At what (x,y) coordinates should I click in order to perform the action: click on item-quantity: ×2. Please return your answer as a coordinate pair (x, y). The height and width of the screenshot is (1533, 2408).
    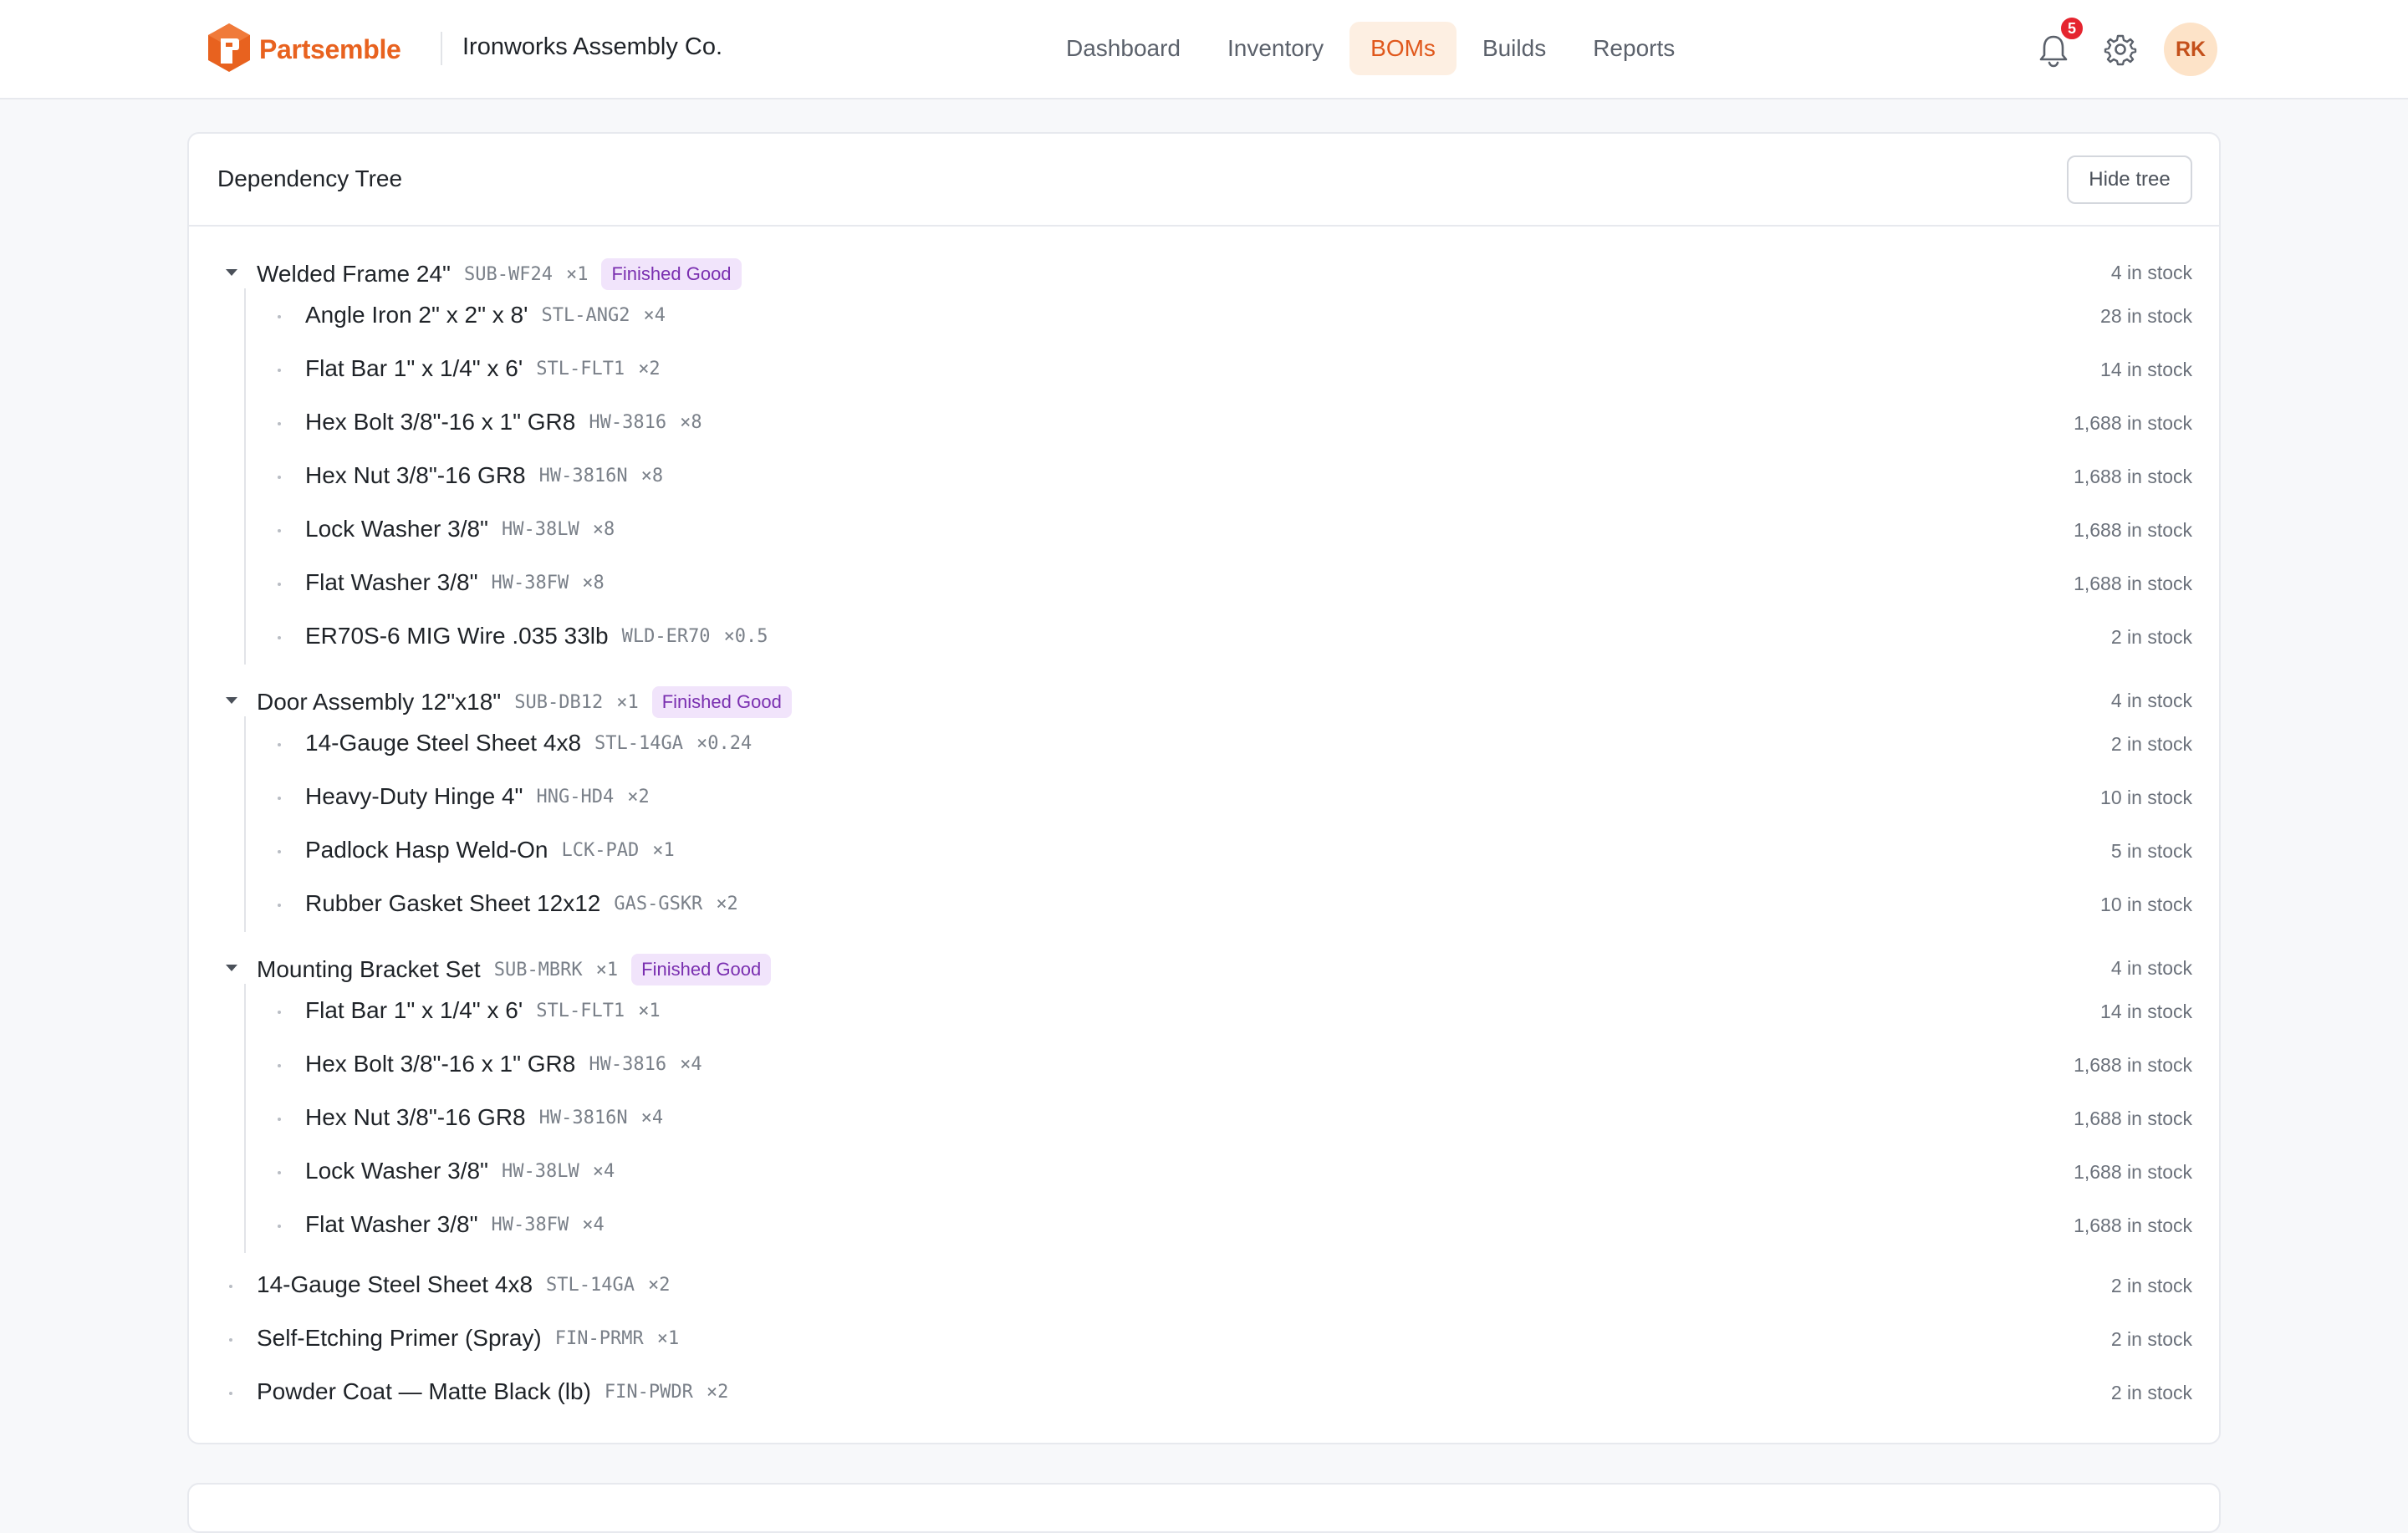
    Looking at the image, I should click on (639, 796).